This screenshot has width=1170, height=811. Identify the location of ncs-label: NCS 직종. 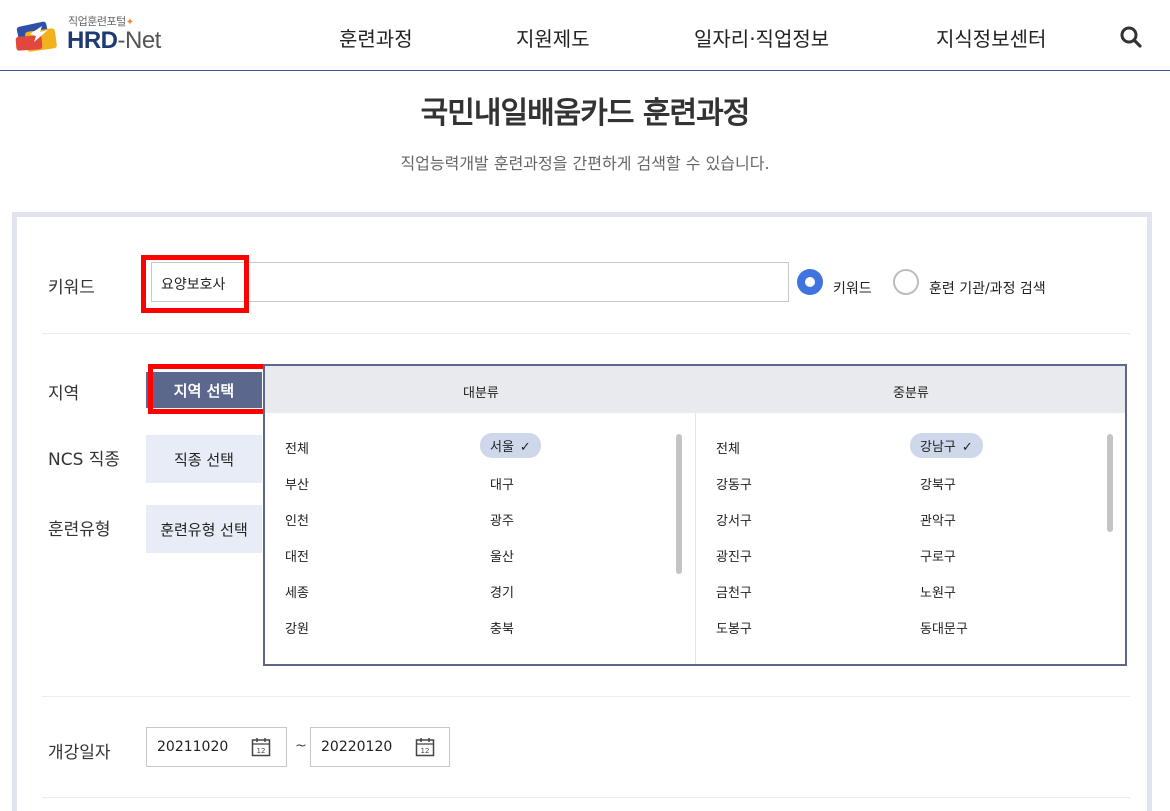
(84, 460).